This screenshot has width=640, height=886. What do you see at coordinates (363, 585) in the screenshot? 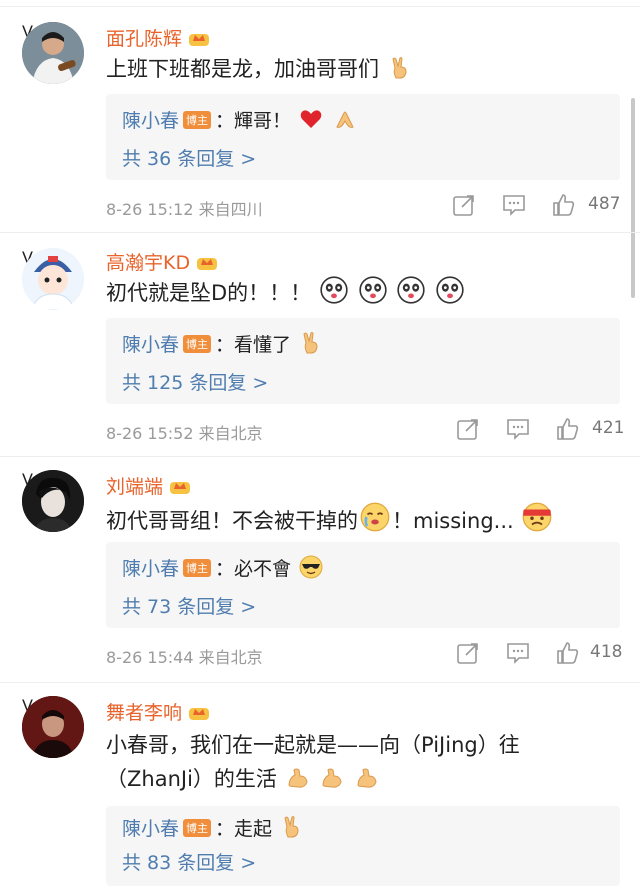
I see `reply-box: 陳小春 博主 ：必不會 共 73 条回复 >` at bounding box center [363, 585].